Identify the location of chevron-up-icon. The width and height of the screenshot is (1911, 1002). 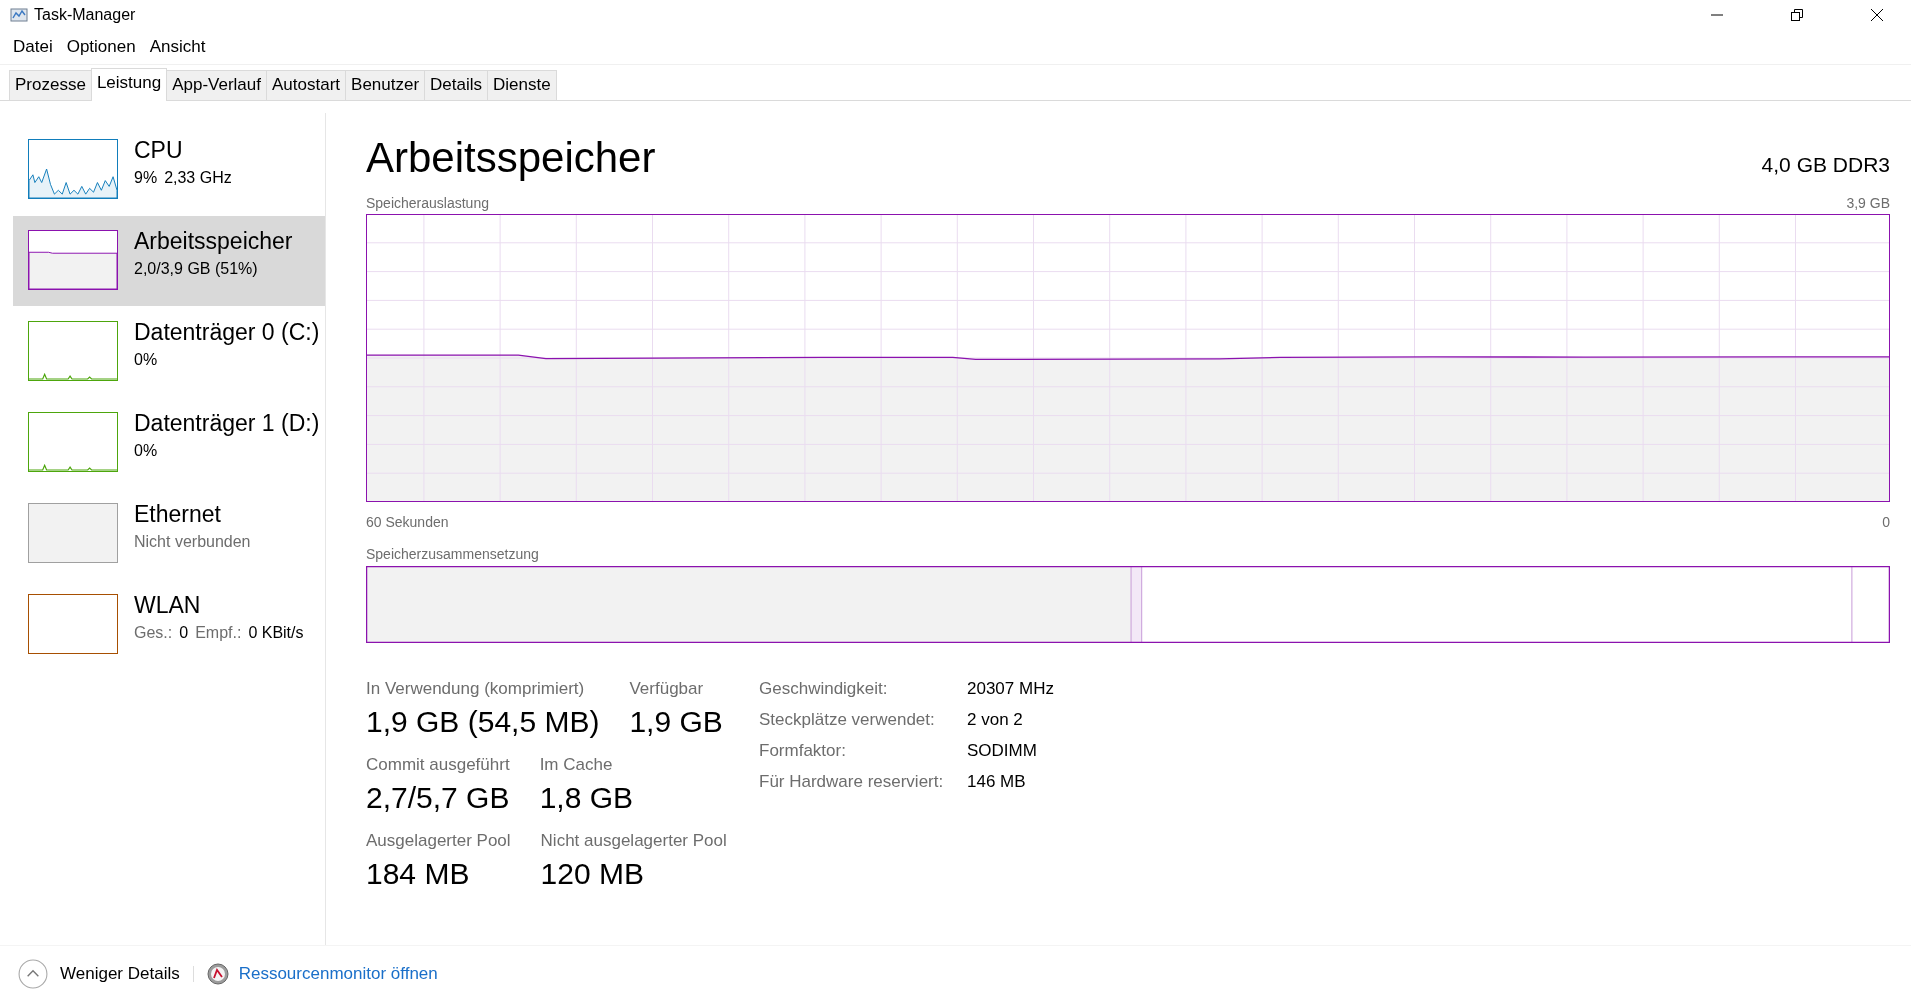
(33, 974).